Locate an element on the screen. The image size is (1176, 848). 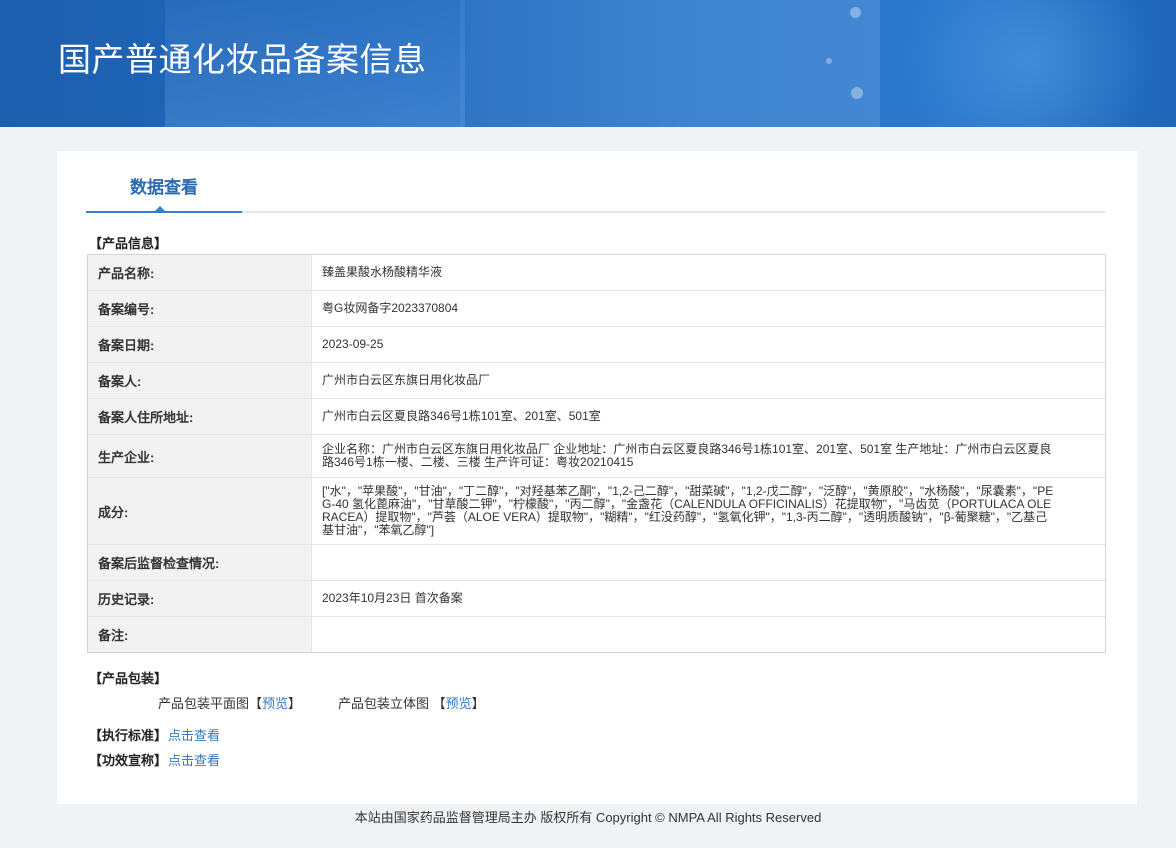
product-name-row: 产品名称: 臻盖果酸水杨酸精华液 is located at coordinates (596, 273).